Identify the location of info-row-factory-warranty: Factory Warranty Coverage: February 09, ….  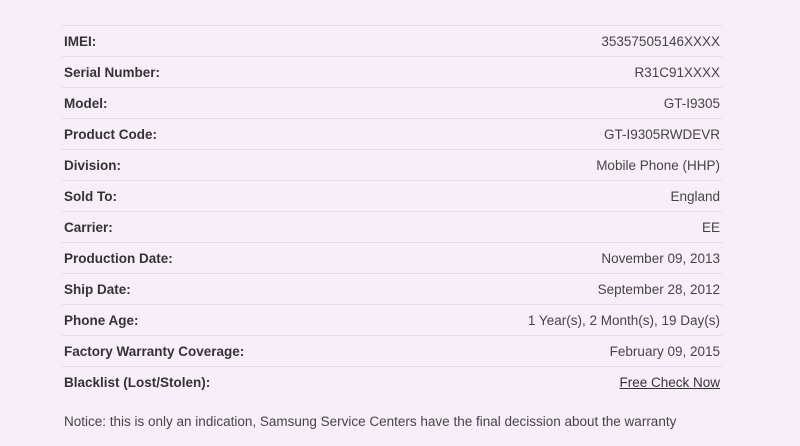
(392, 350).